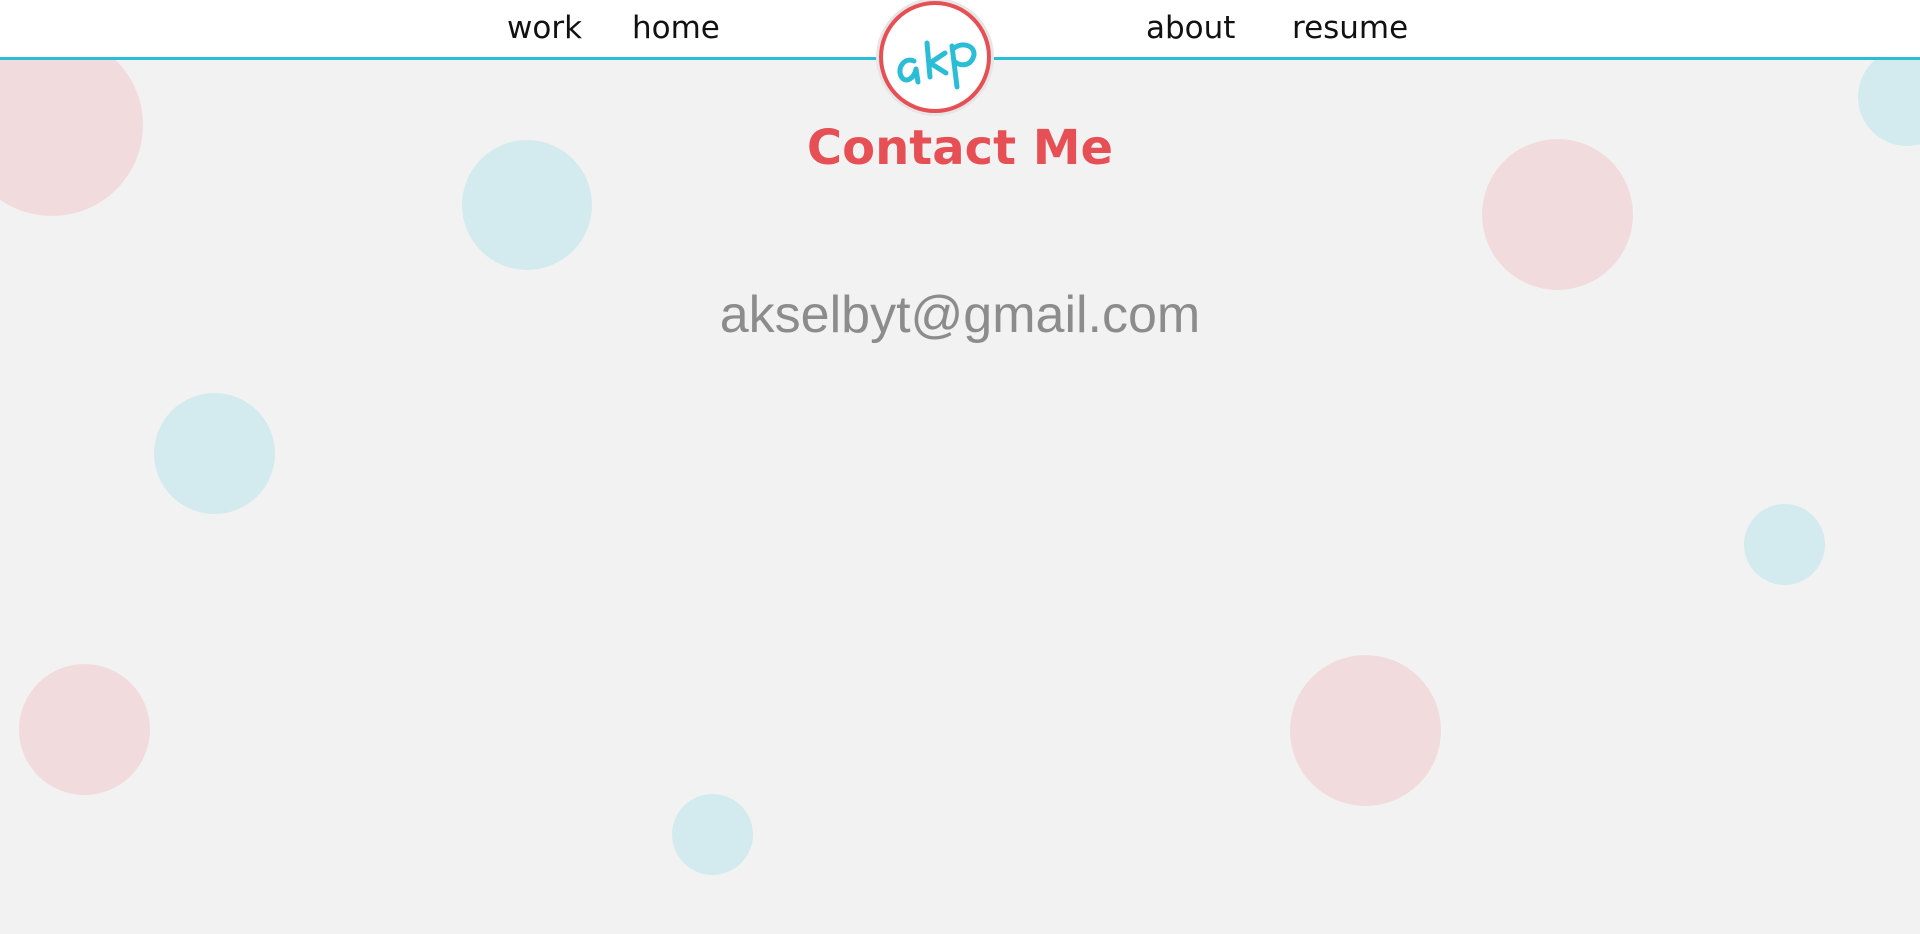  I want to click on nav-link-home: home, so click(676, 28).